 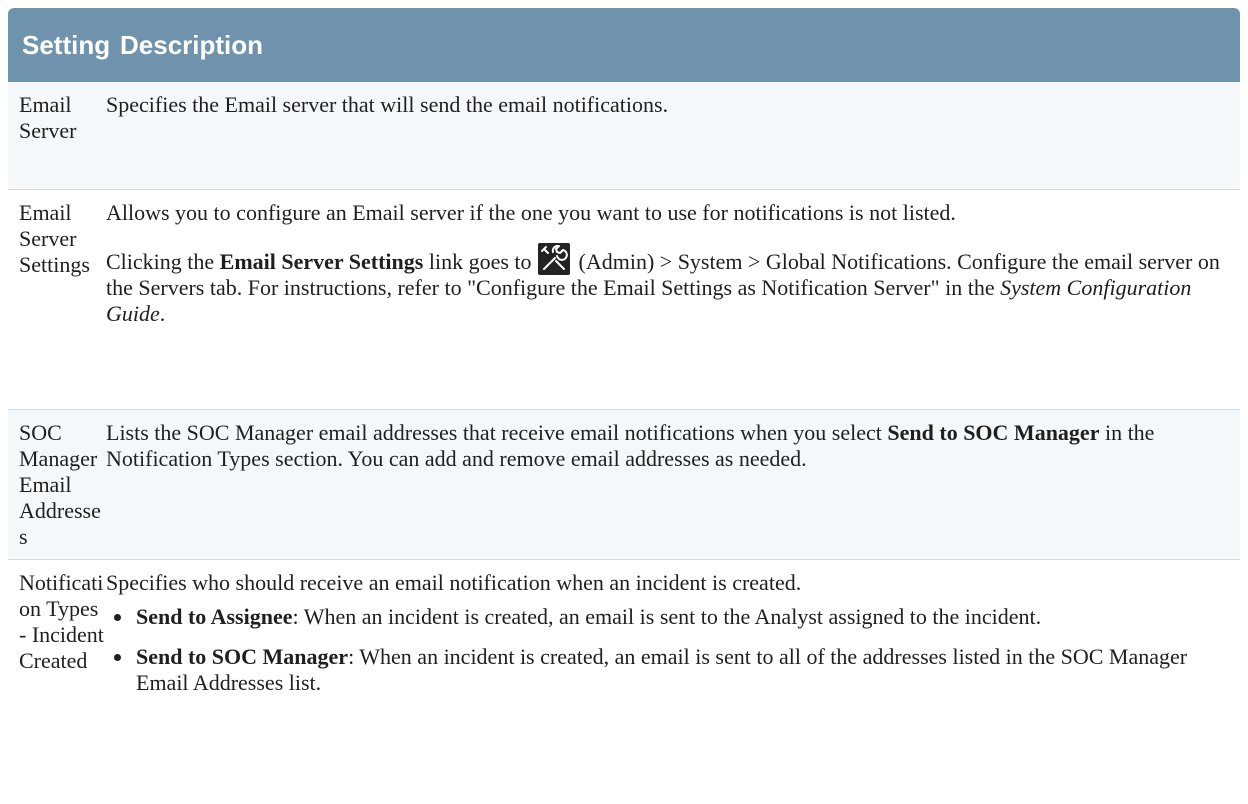 I want to click on setting-name-text: Email Server, so click(x=48, y=117).